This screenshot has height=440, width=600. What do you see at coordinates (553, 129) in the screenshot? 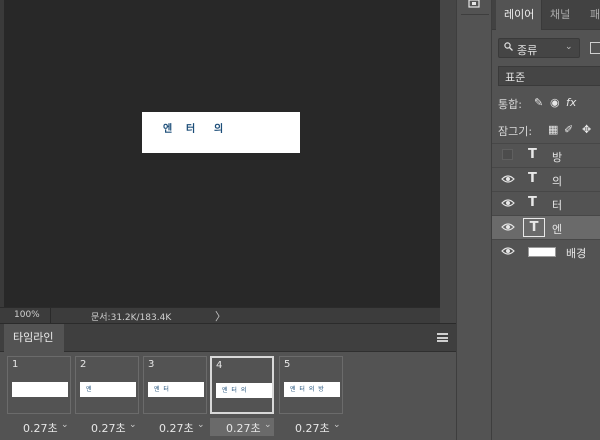
I see `lock-transparent-icon: ▦` at bounding box center [553, 129].